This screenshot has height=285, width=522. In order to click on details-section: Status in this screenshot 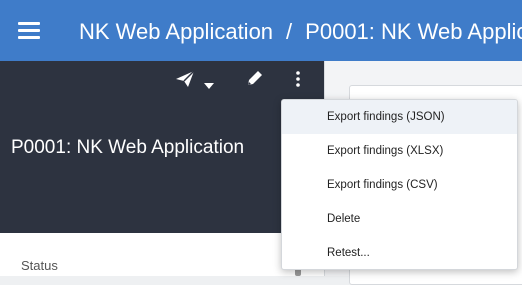, I will do `click(162, 254)`.